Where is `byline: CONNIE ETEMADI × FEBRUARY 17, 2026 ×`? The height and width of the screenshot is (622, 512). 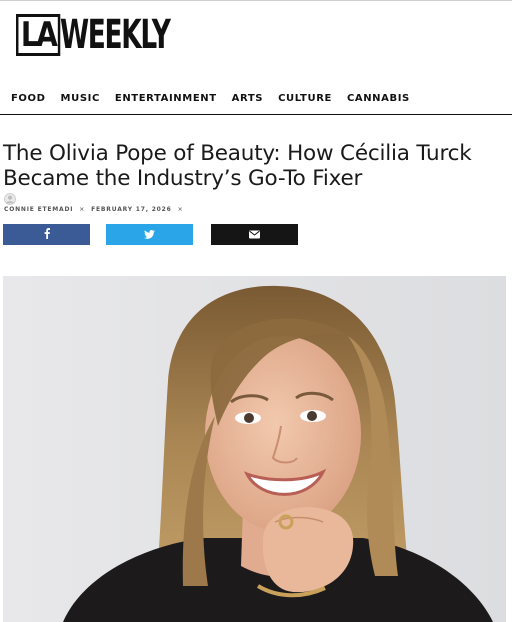
byline: CONNIE ETEMADI × FEBRUARY 17, 2026 × is located at coordinates (93, 209).